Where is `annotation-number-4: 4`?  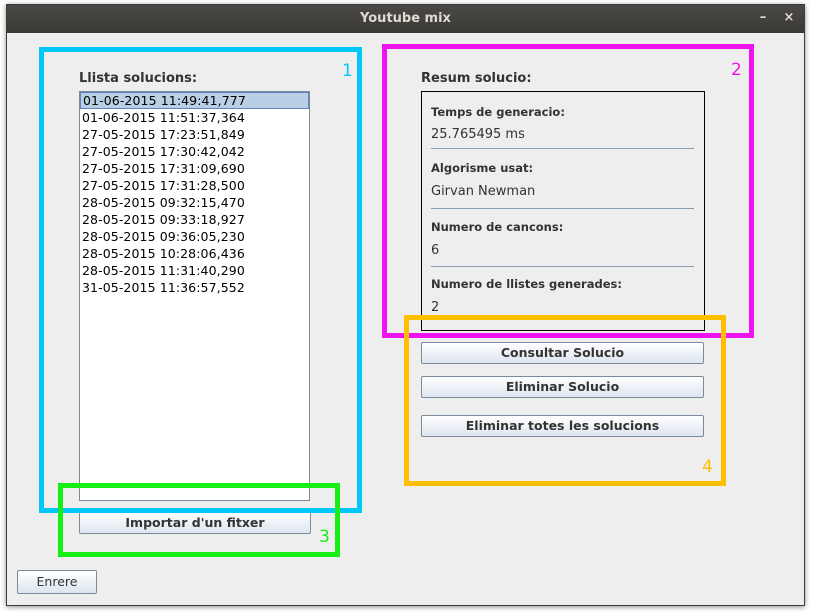
annotation-number-4: 4 is located at coordinates (707, 467).